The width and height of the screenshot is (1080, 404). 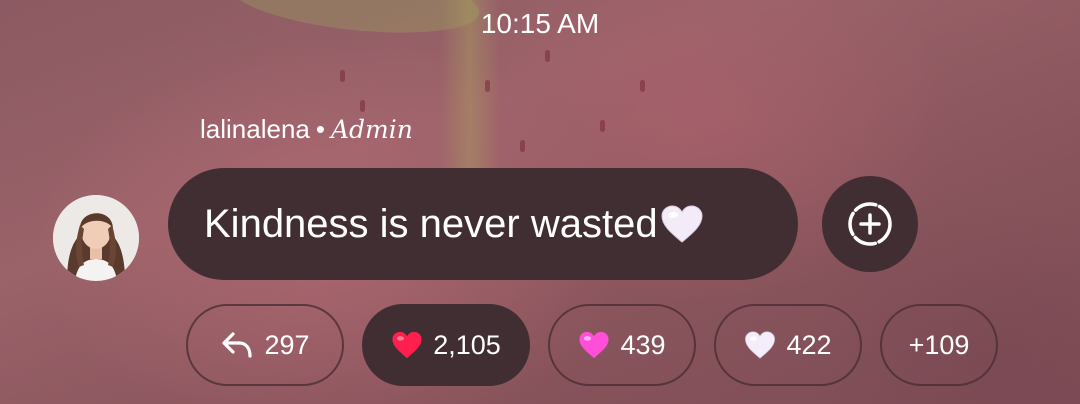 I want to click on status-time: 10:15 AM, so click(x=540, y=23).